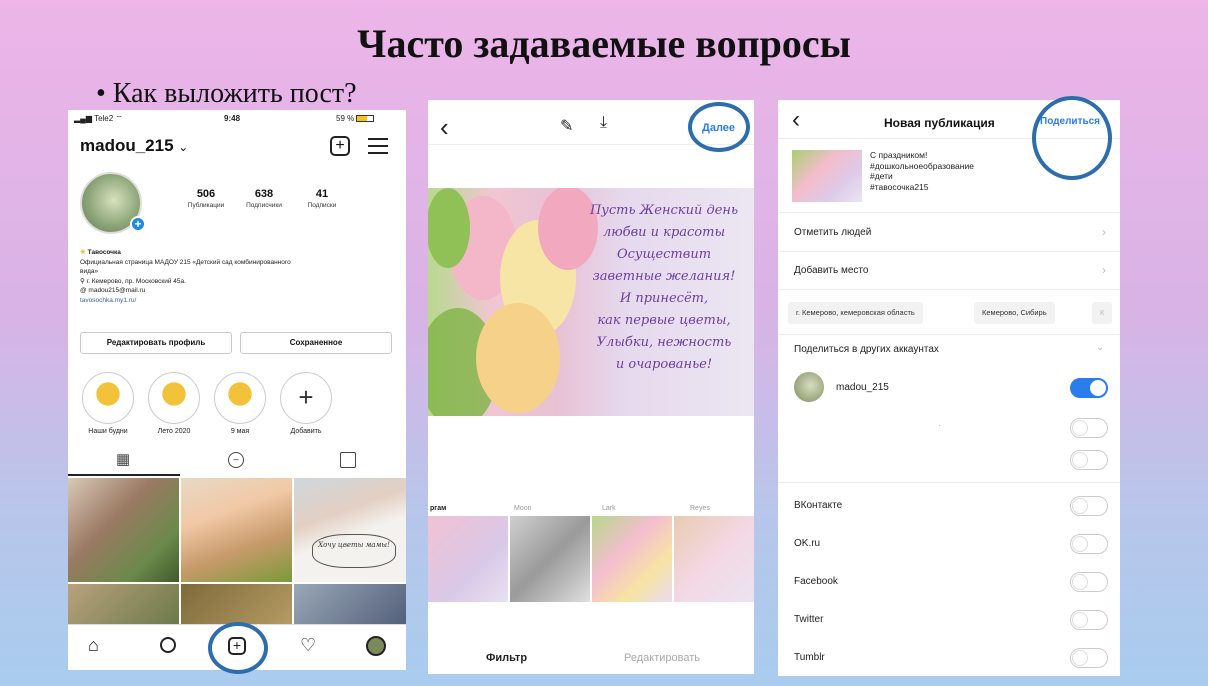 Image resolution: width=1208 pixels, height=686 pixels. I want to click on download-icon: ⤓, so click(603, 123).